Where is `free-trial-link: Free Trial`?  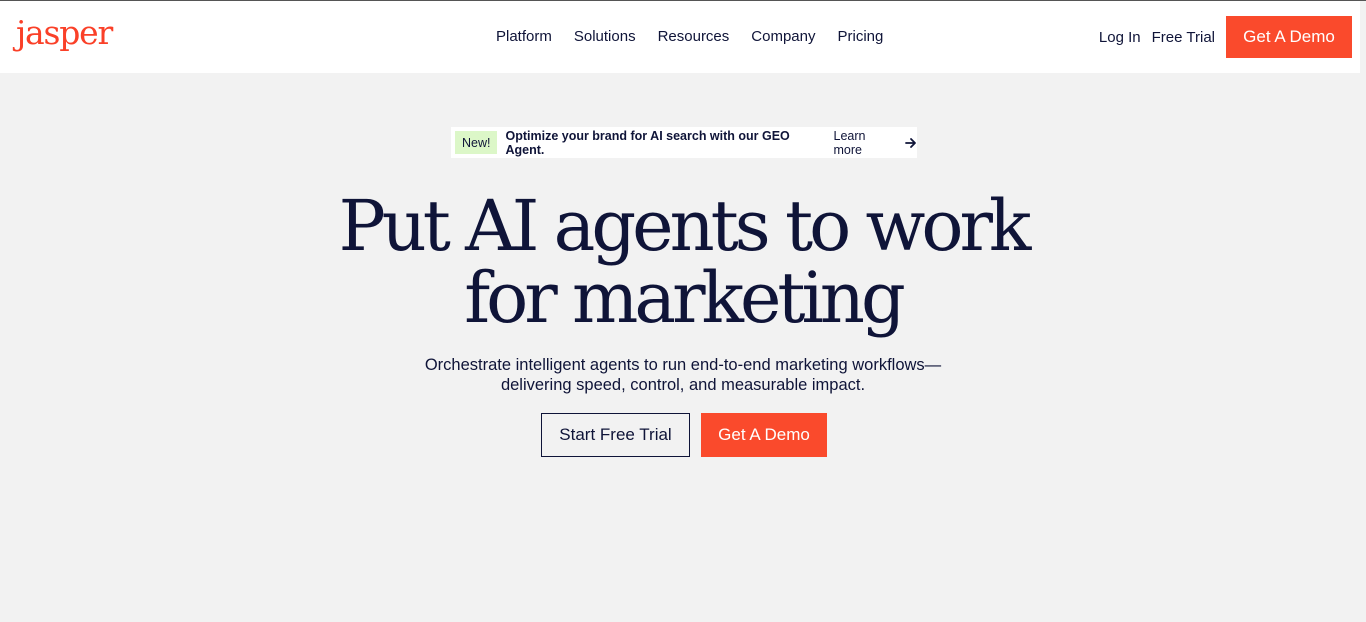 free-trial-link: Free Trial is located at coordinates (1183, 37).